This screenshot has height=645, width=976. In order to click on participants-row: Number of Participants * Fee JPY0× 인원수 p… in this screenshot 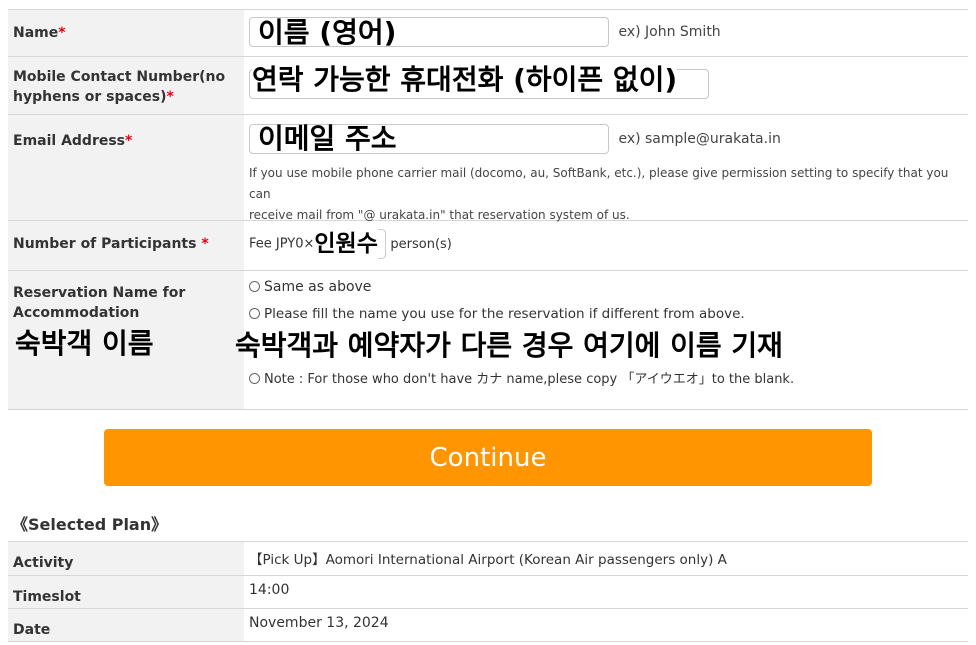, I will do `click(488, 246)`.